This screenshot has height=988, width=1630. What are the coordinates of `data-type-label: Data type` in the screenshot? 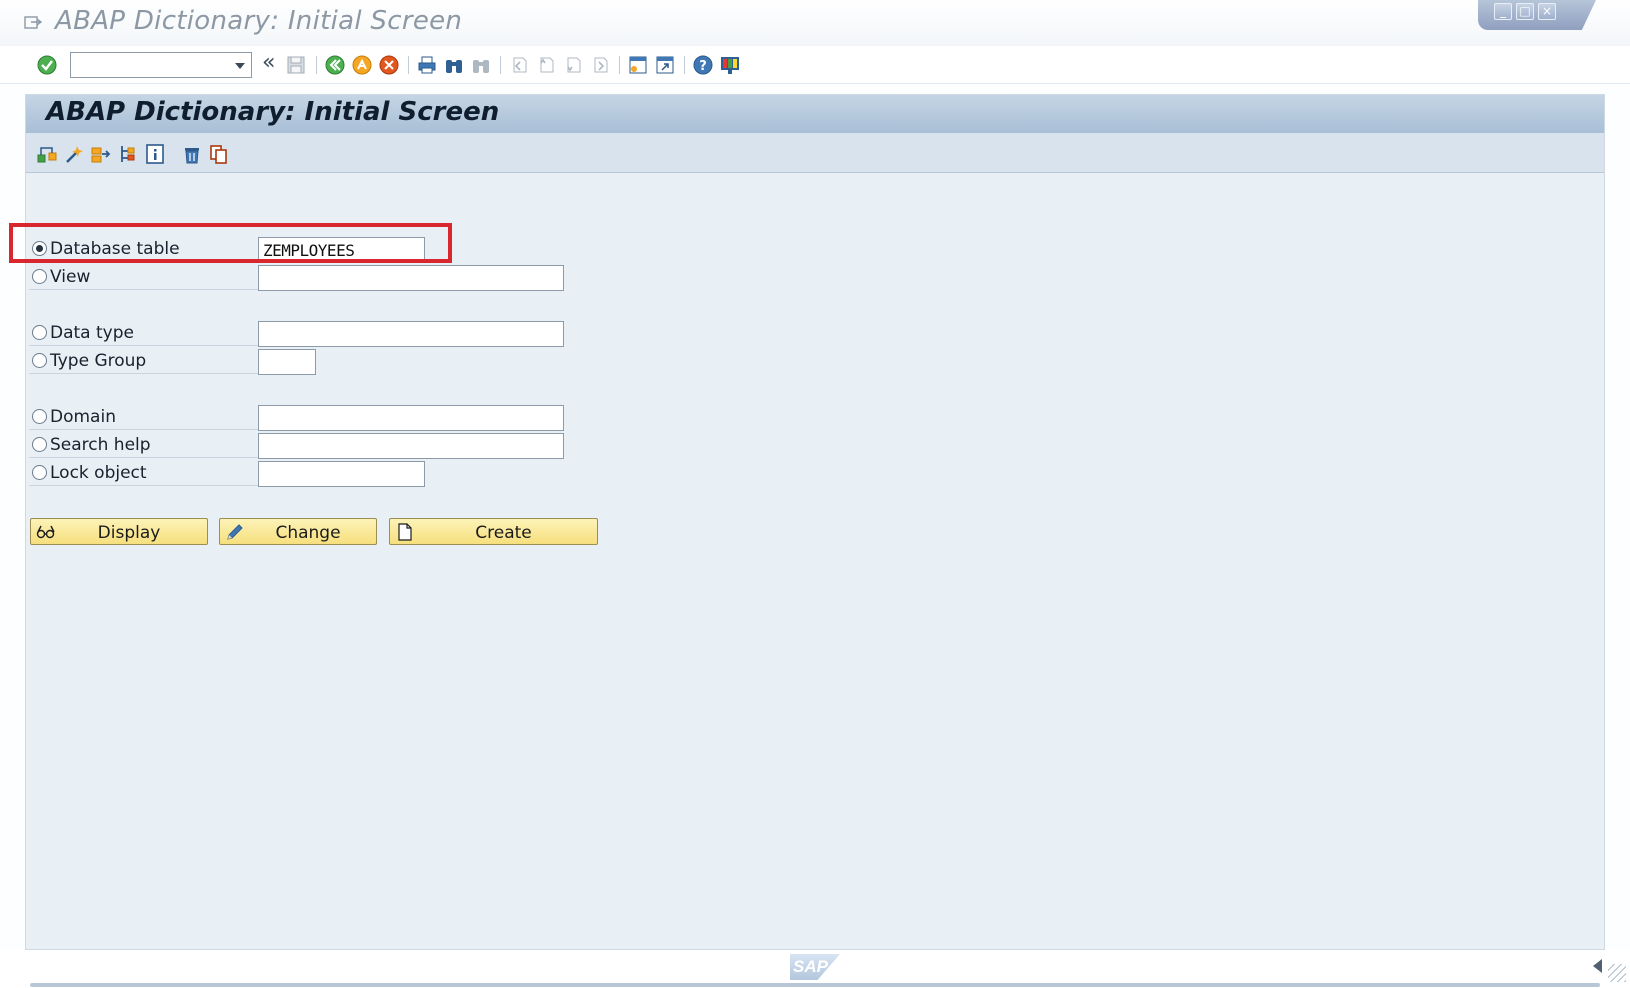 It's located at (92, 333).